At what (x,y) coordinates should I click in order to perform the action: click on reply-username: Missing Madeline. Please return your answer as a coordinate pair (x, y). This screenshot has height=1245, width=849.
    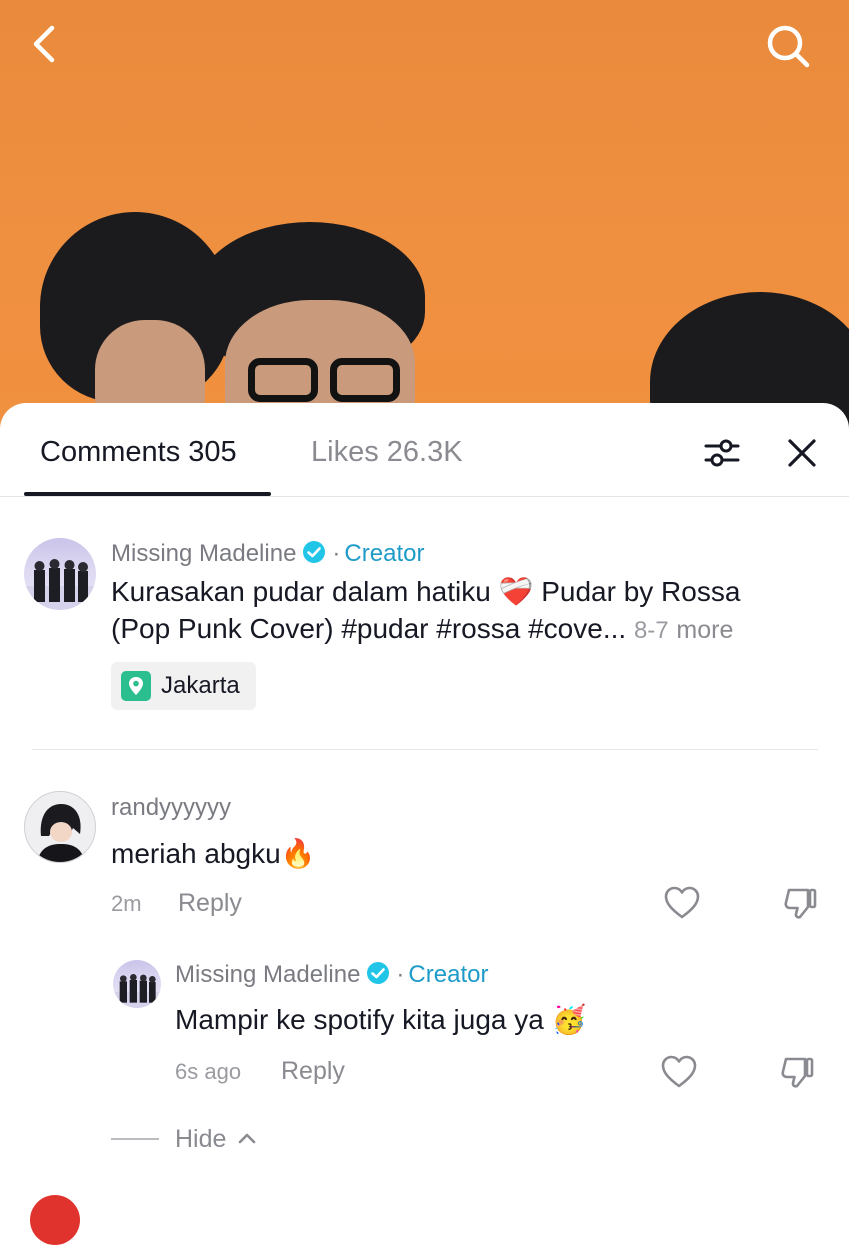
    Looking at the image, I should click on (267, 974).